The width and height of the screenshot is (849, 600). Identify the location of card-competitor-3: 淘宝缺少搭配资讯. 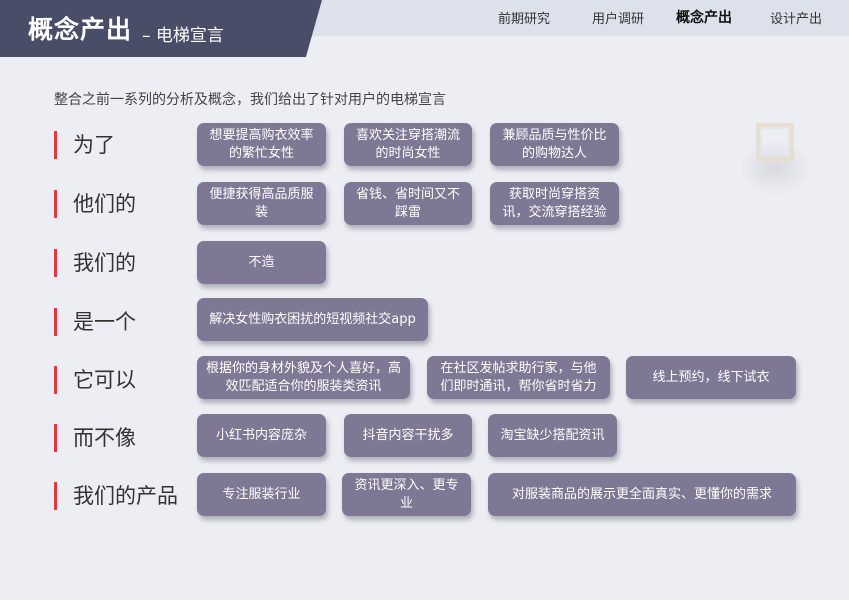
(552, 435).